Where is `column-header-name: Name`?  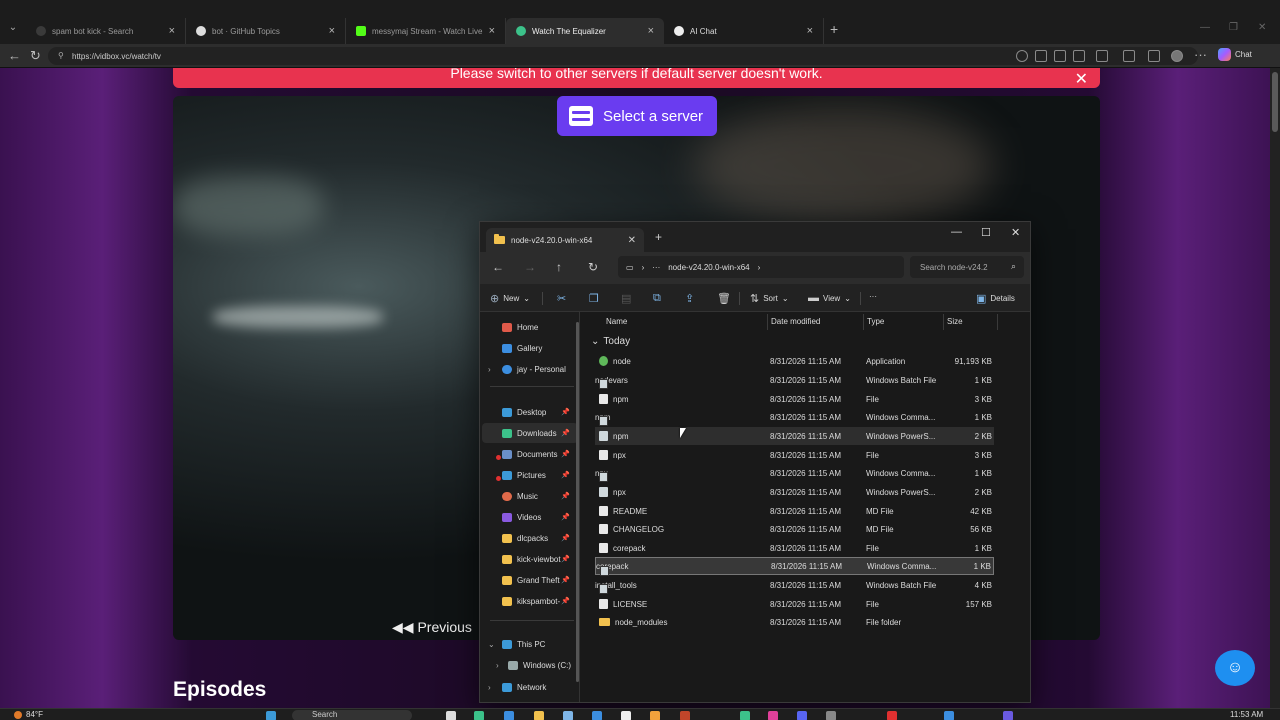
column-header-name: Name is located at coordinates (616, 321).